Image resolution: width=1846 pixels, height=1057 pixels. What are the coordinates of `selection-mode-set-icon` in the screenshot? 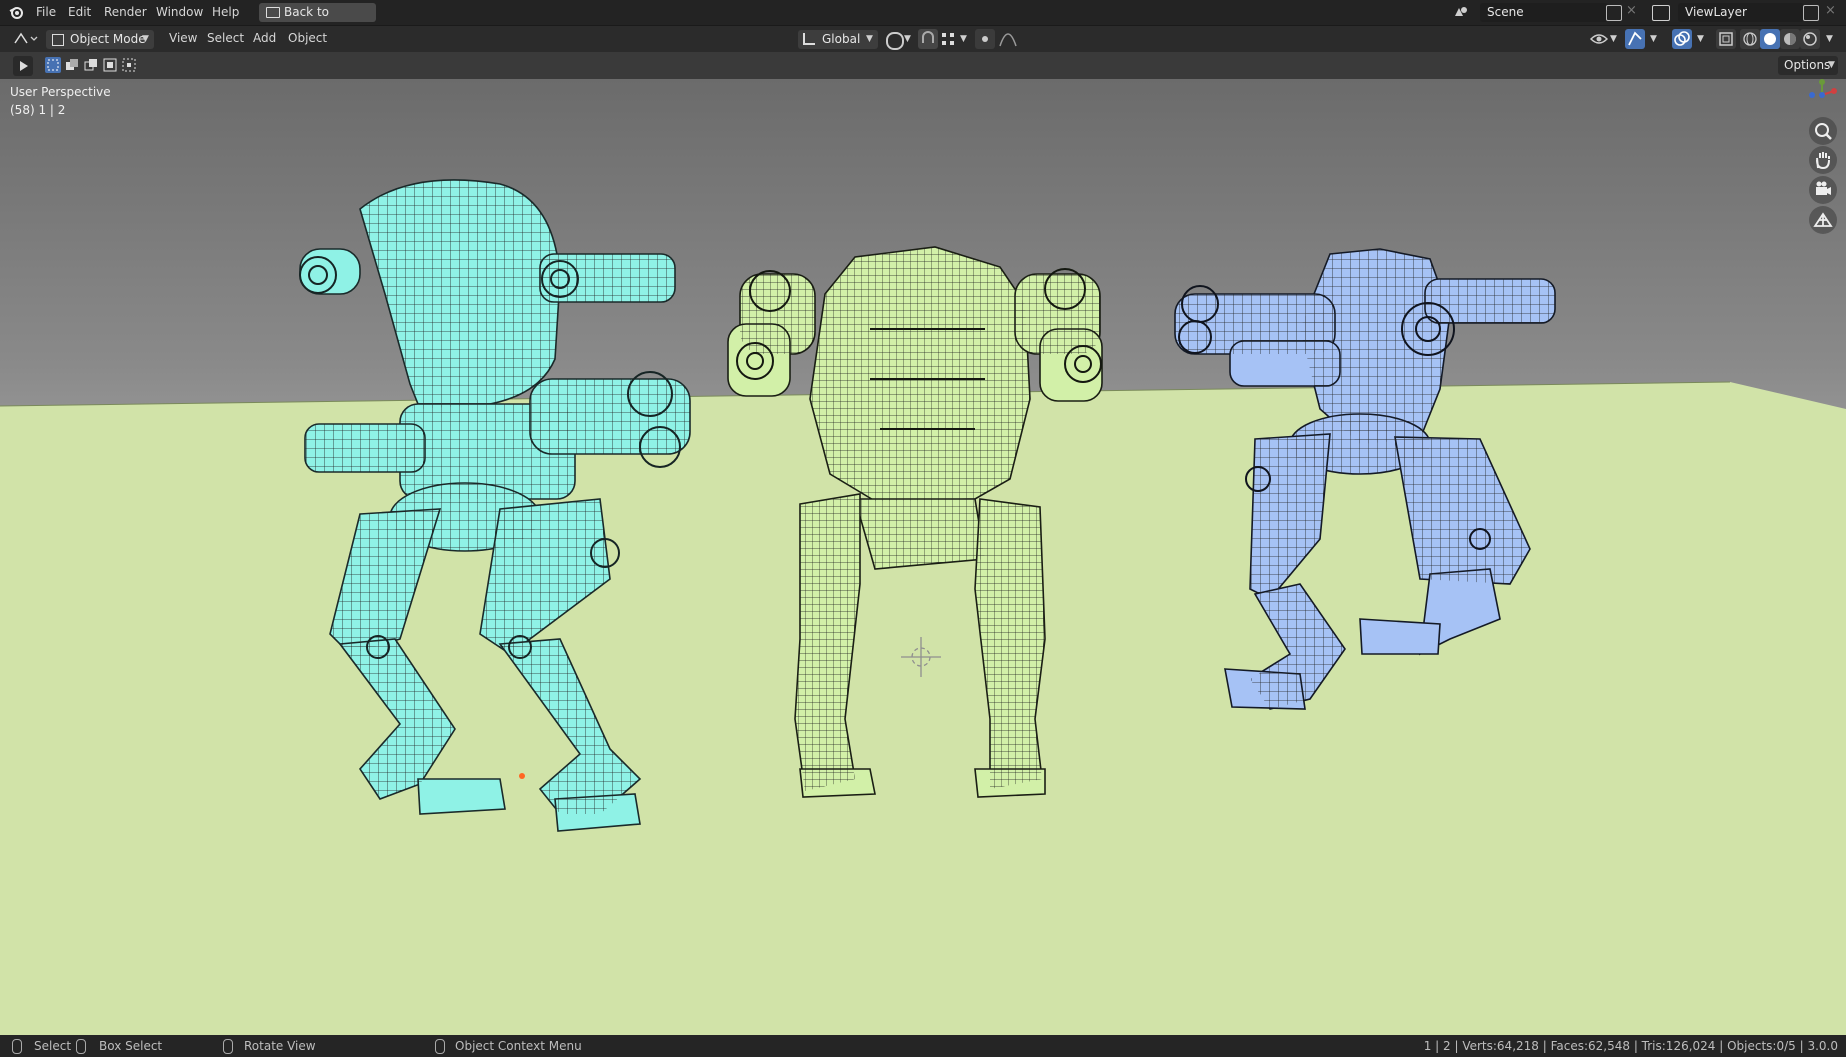 It's located at (53, 65).